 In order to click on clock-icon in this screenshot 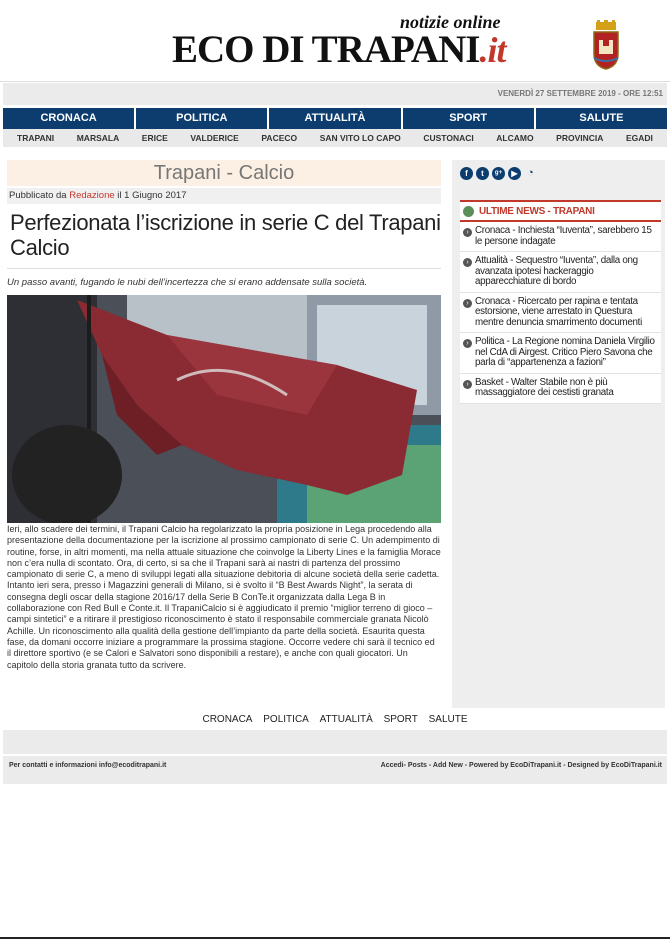, I will do `click(468, 211)`.